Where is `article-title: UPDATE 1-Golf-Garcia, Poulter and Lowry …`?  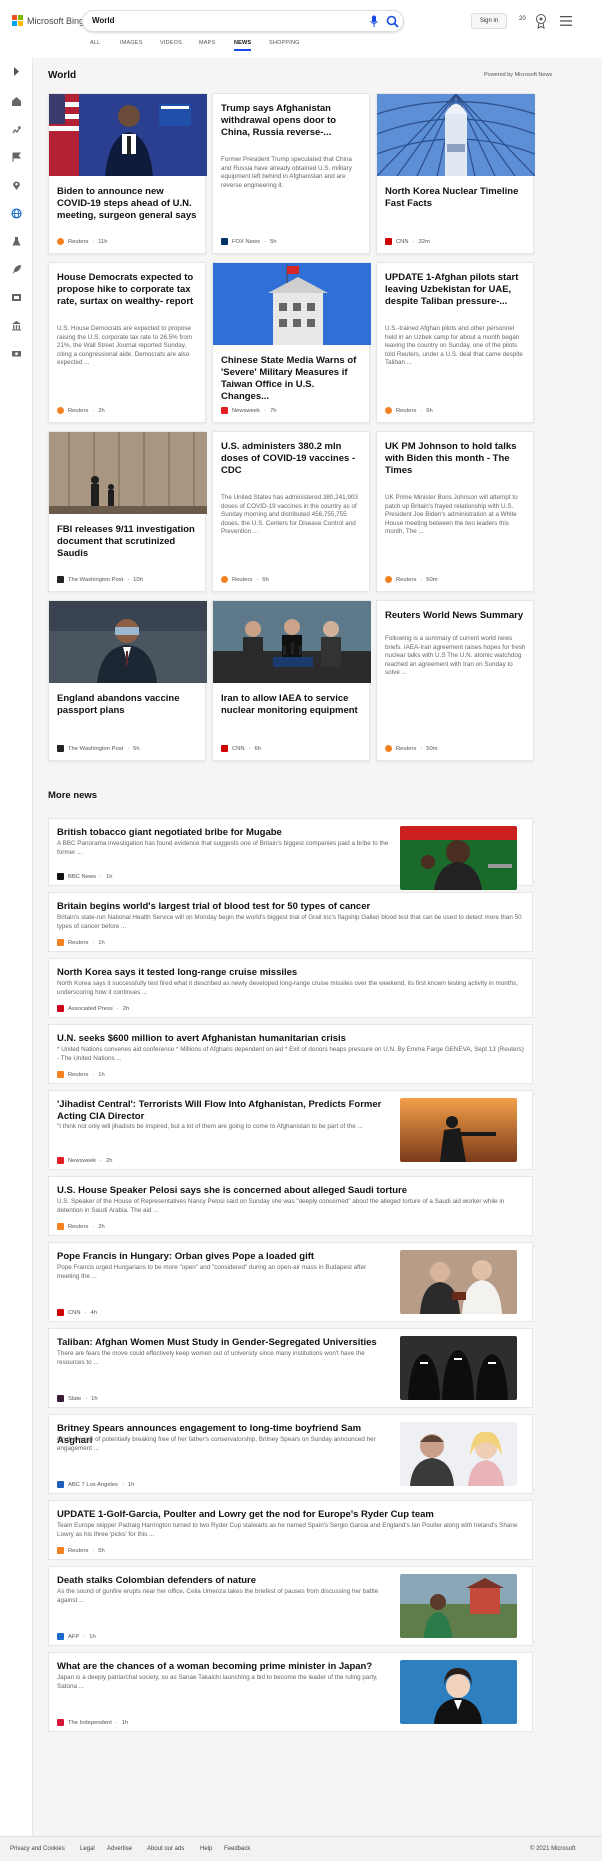 article-title: UPDATE 1-Golf-Garcia, Poulter and Lowry … is located at coordinates (291, 1515).